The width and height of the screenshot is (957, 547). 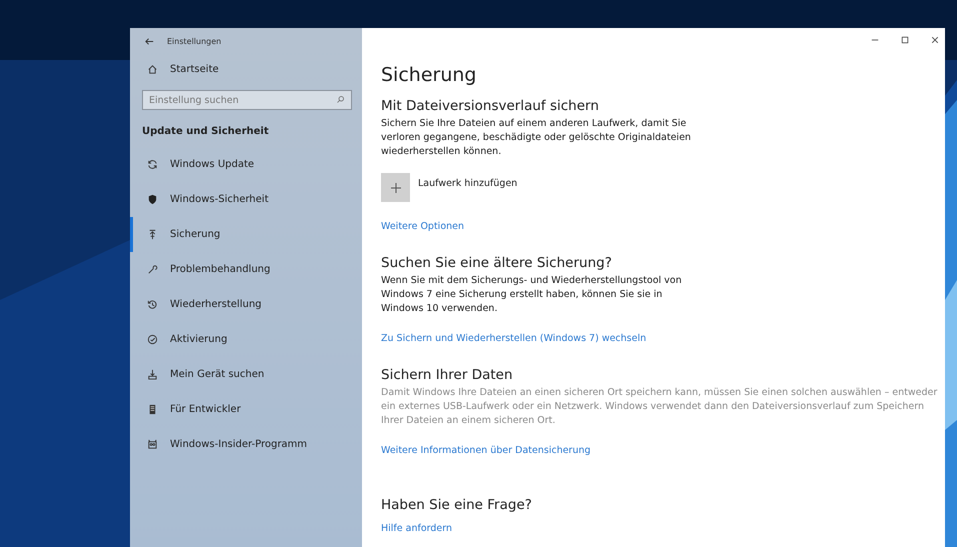 What do you see at coordinates (429, 75) in the screenshot?
I see `page-title: Sicherung` at bounding box center [429, 75].